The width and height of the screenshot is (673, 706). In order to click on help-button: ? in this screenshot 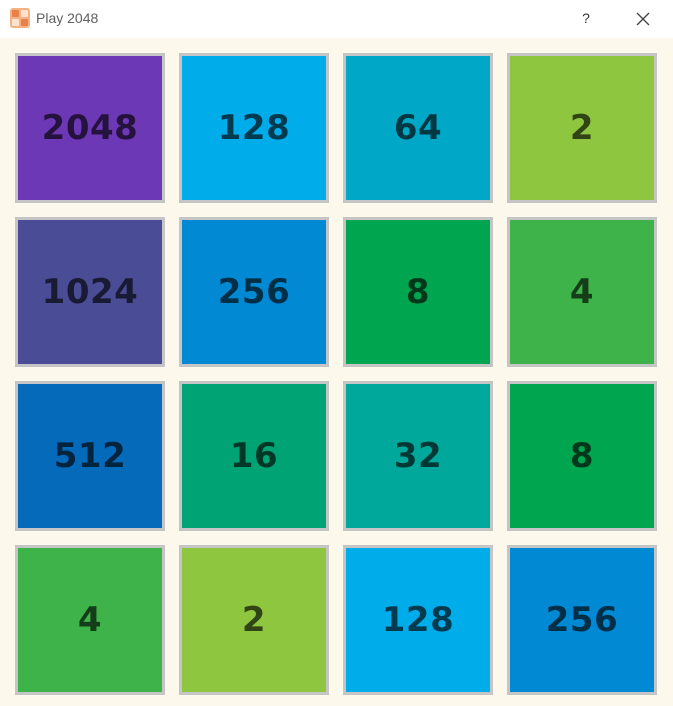, I will do `click(586, 18)`.